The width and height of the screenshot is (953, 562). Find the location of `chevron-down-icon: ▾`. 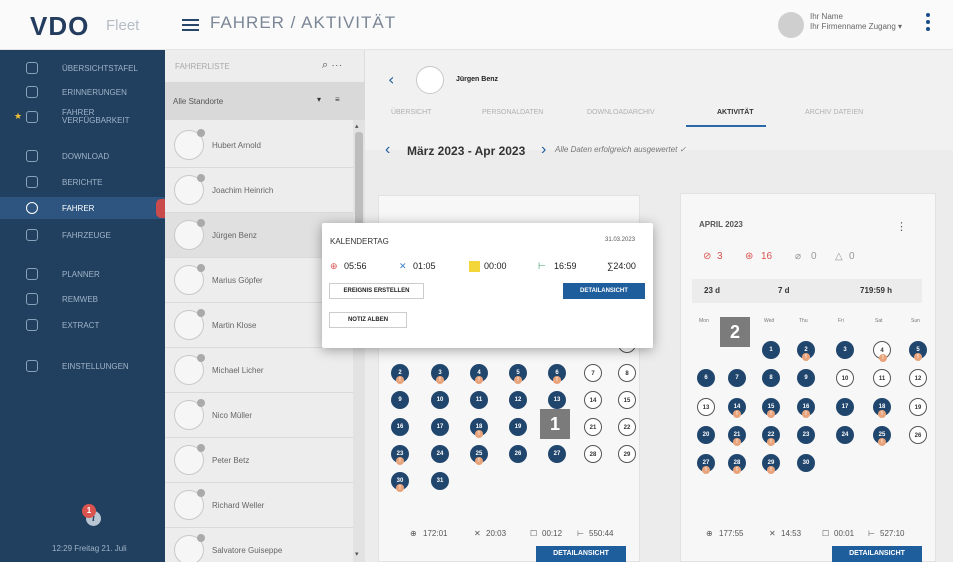

chevron-down-icon: ▾ is located at coordinates (357, 554).